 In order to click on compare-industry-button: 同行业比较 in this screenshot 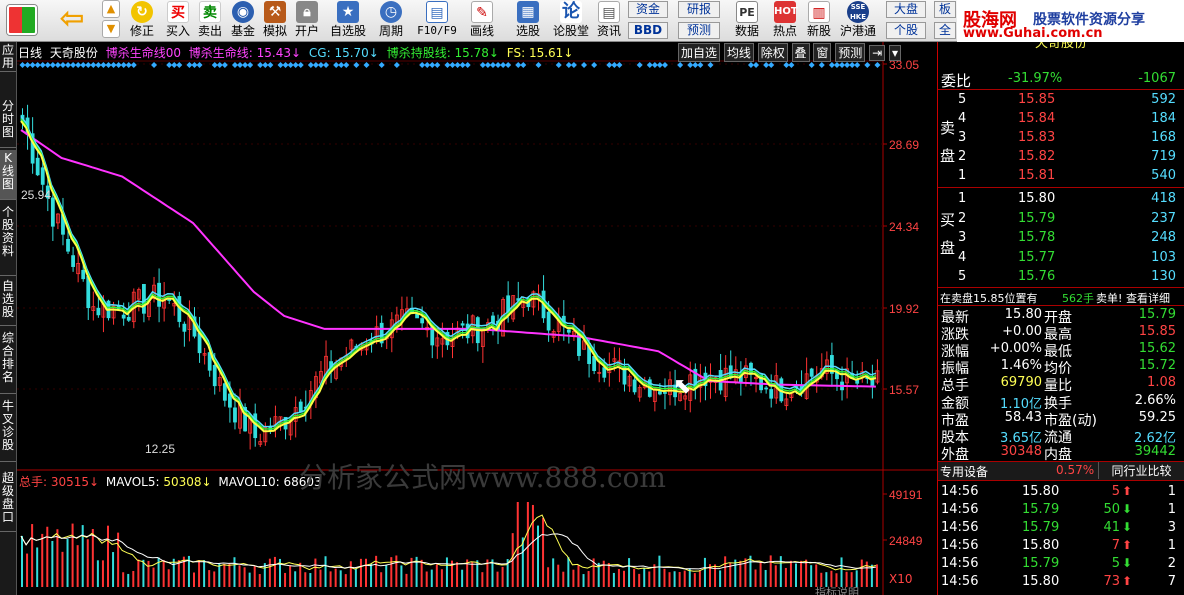, I will do `click(1141, 470)`.